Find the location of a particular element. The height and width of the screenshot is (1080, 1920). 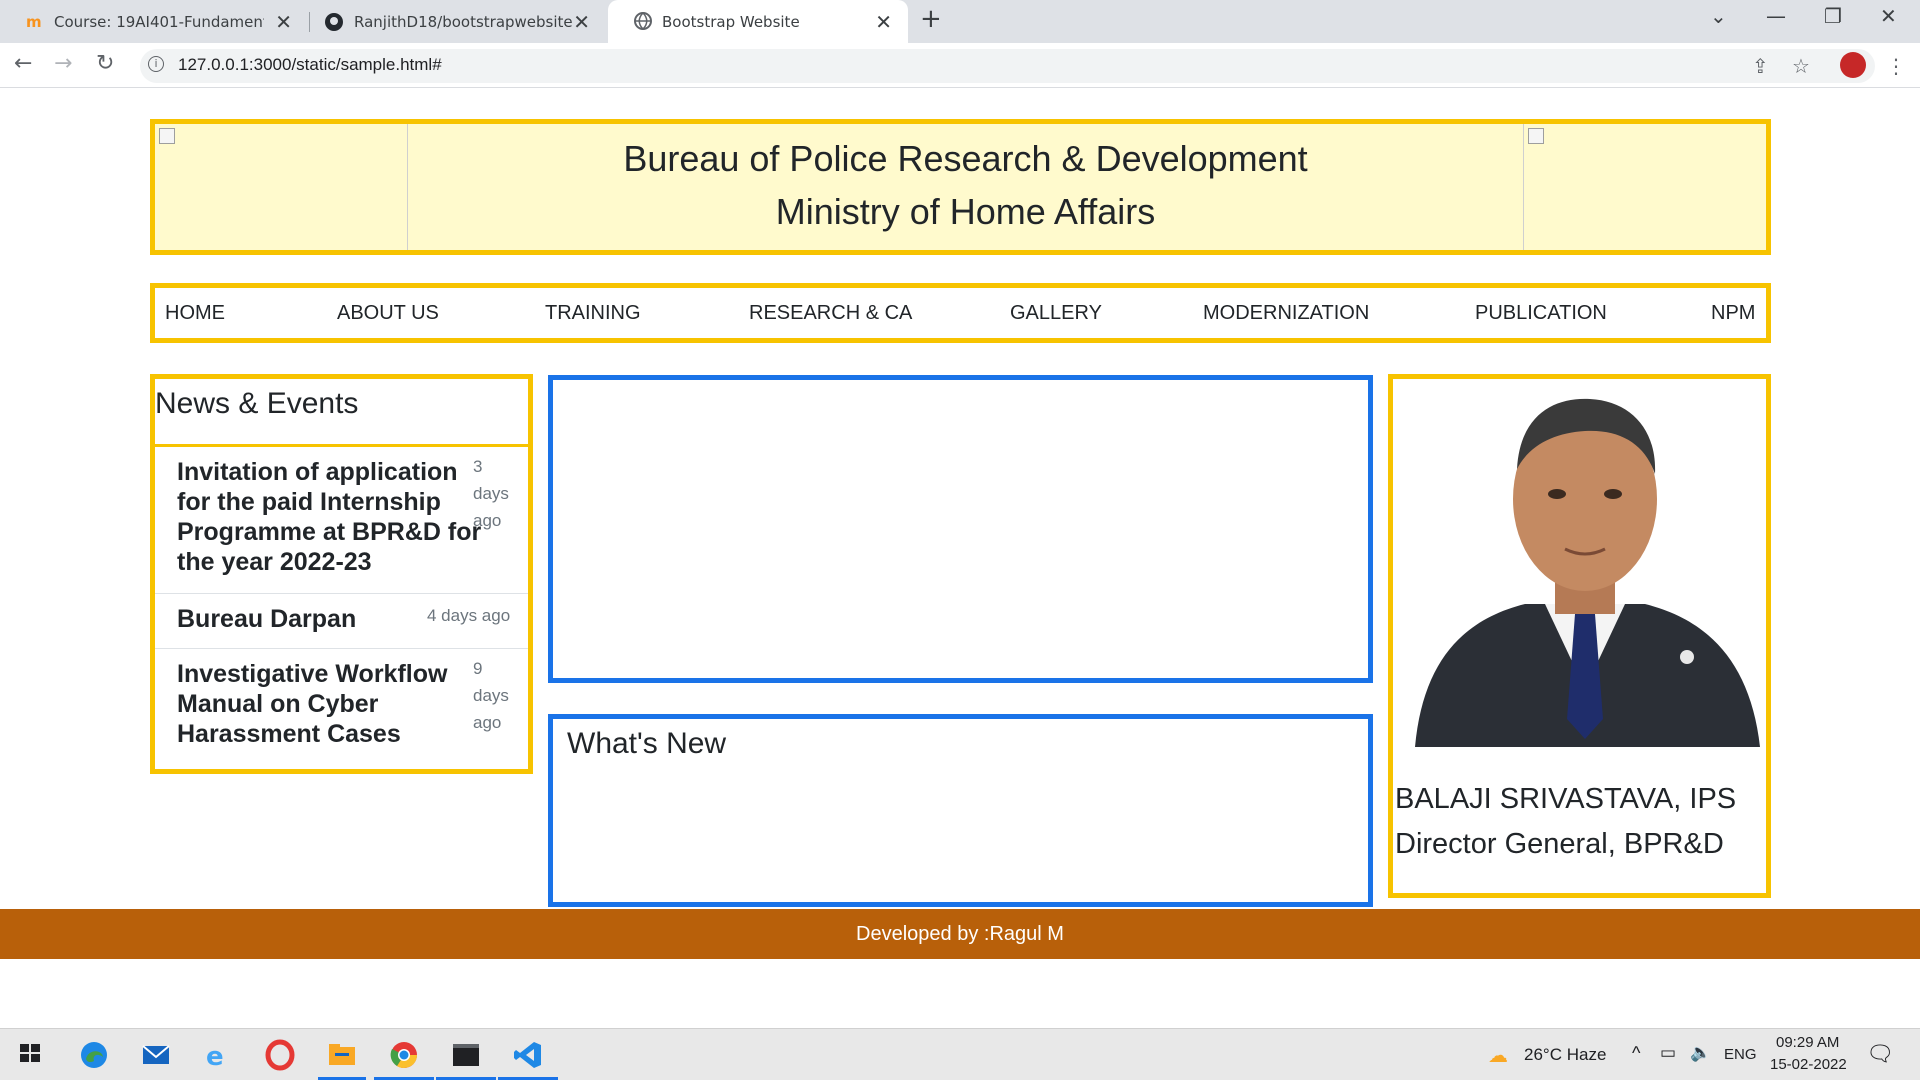

nav-training: TRAINING is located at coordinates (593, 313).